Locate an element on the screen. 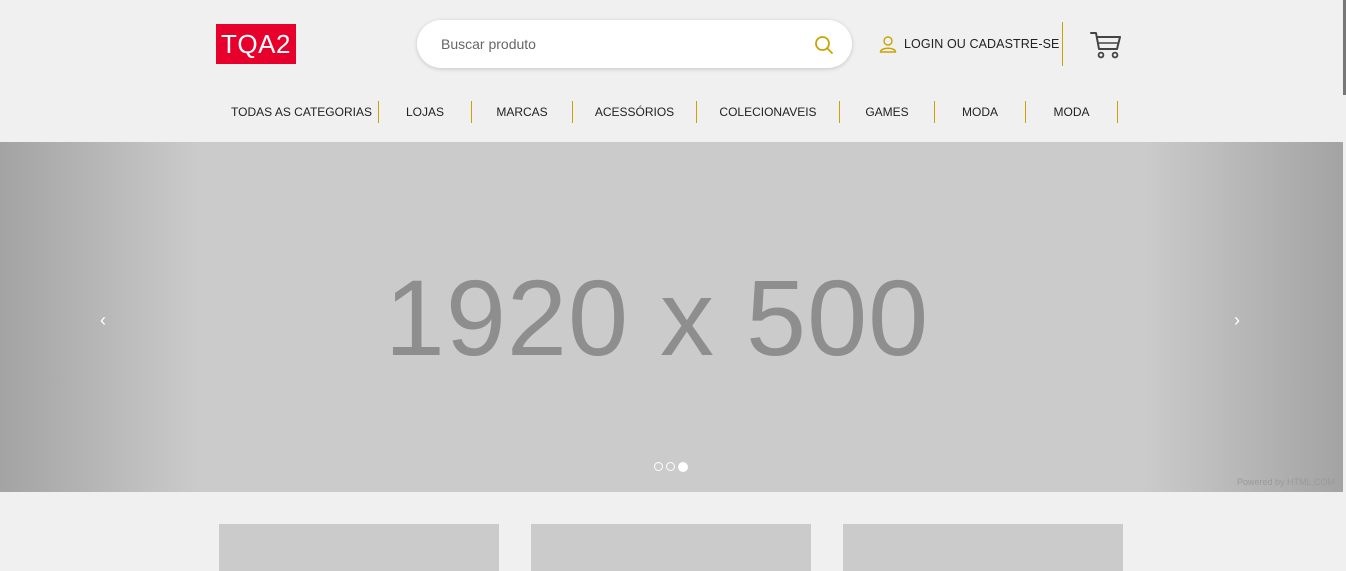  banner-placeholder-text: 1920 x 500 is located at coordinates (657, 317).